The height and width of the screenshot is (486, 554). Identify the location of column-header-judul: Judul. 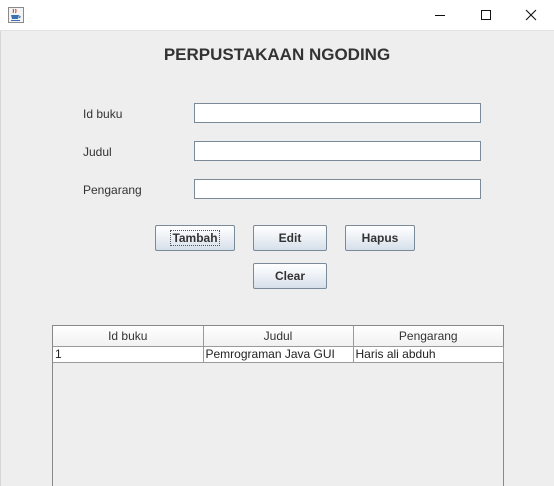
(278, 336).